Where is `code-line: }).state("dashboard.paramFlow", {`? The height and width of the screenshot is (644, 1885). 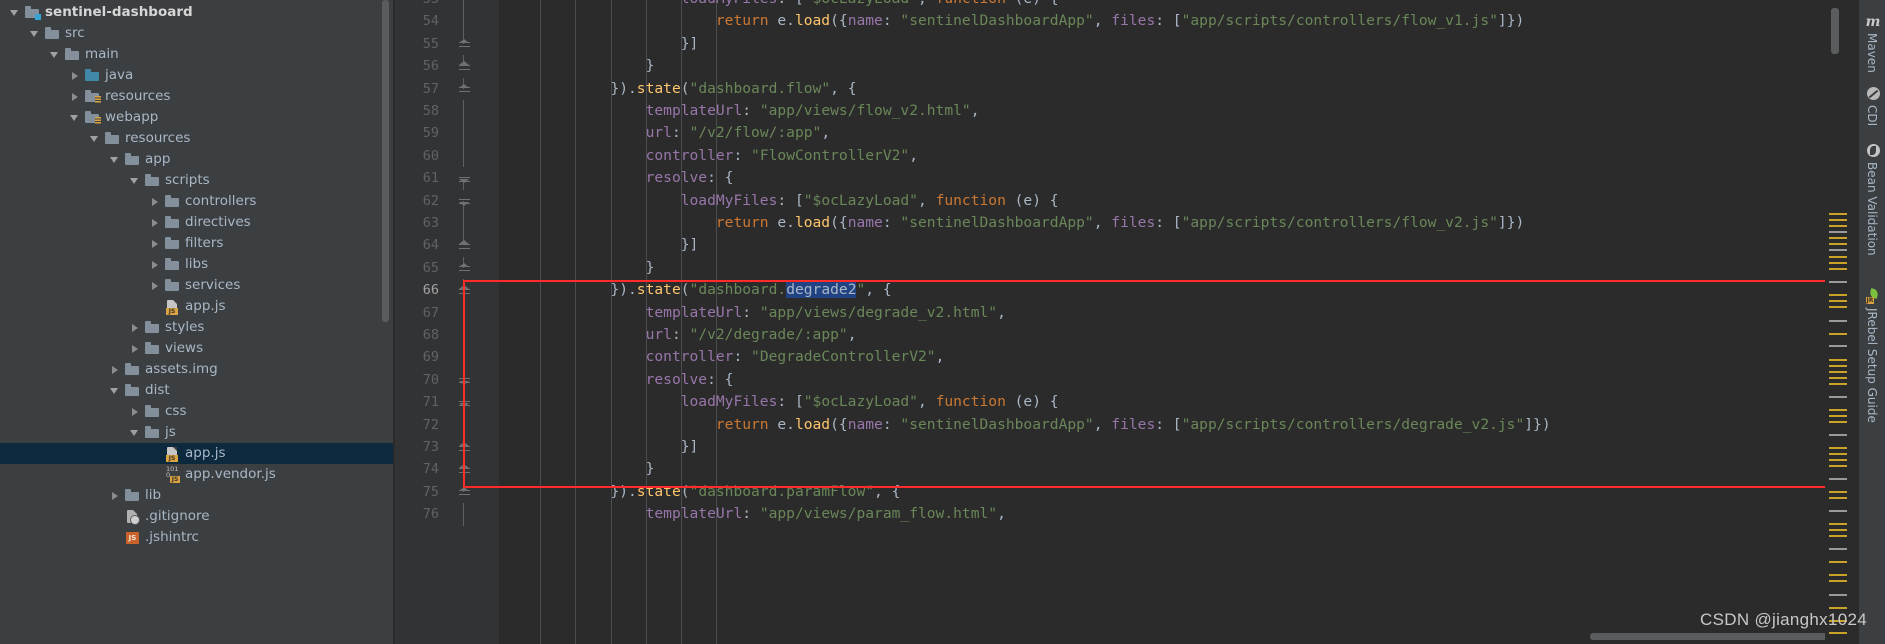 code-line: }).state("dashboard.paramFlow", { is located at coordinates (702, 492).